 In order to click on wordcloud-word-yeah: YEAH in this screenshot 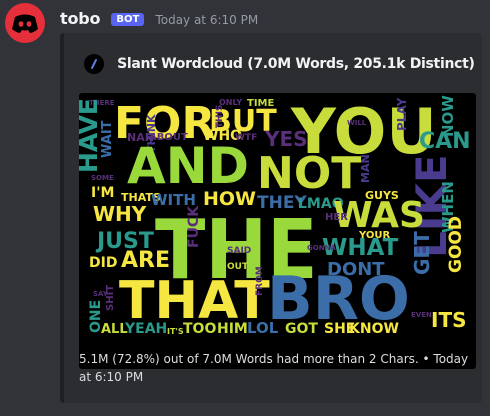, I will do `click(145, 329)`.